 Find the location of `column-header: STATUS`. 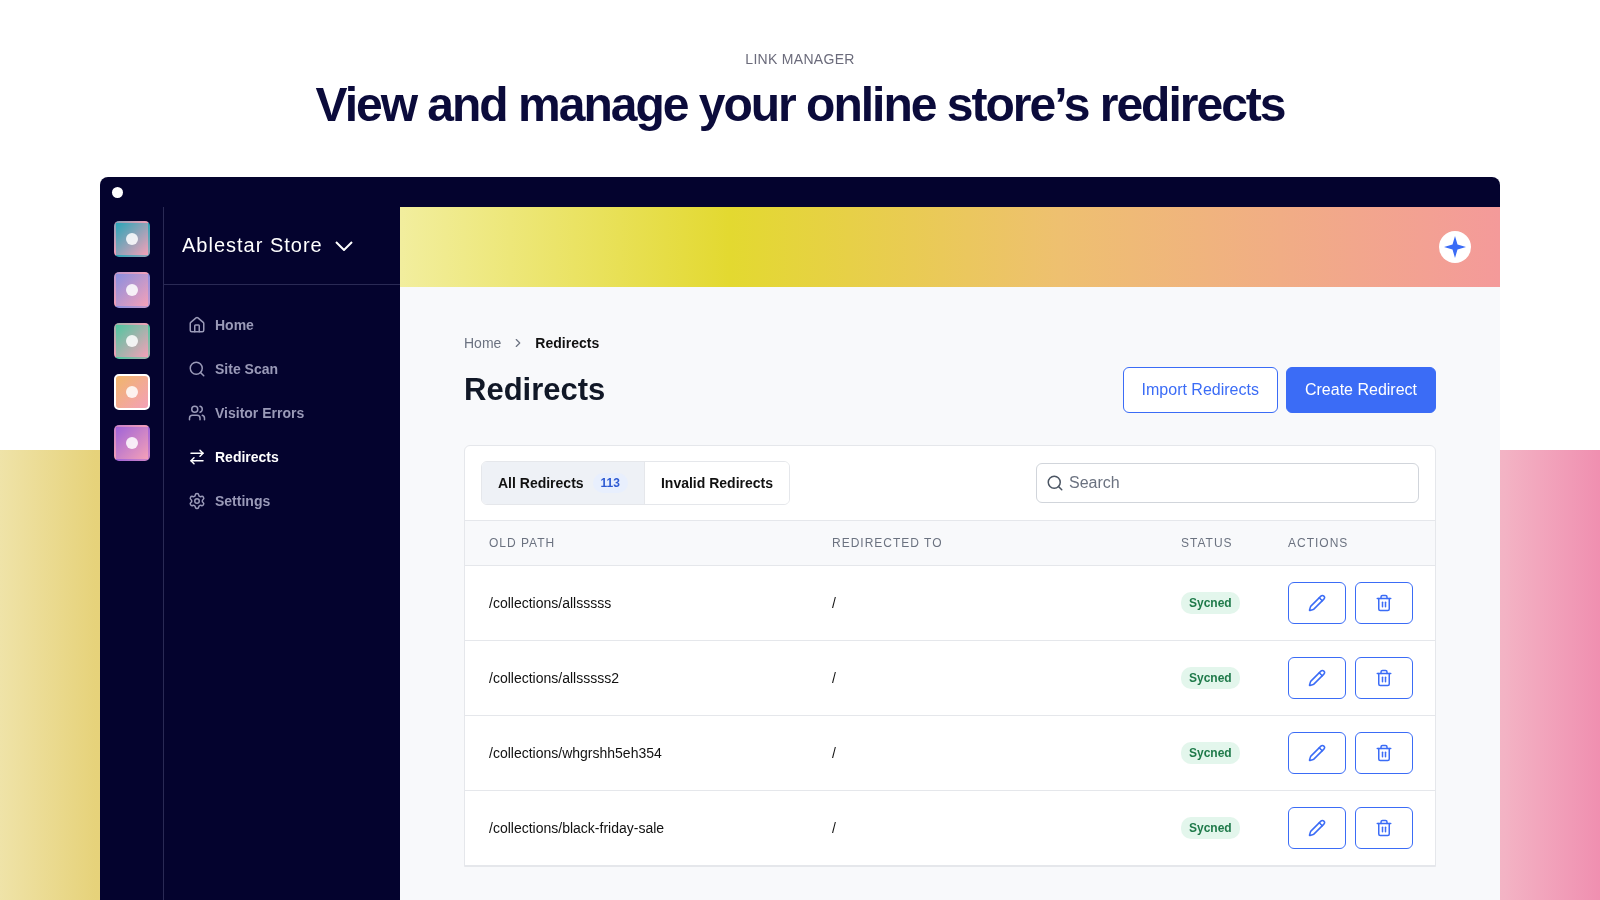

column-header: STATUS is located at coordinates (1210, 543).